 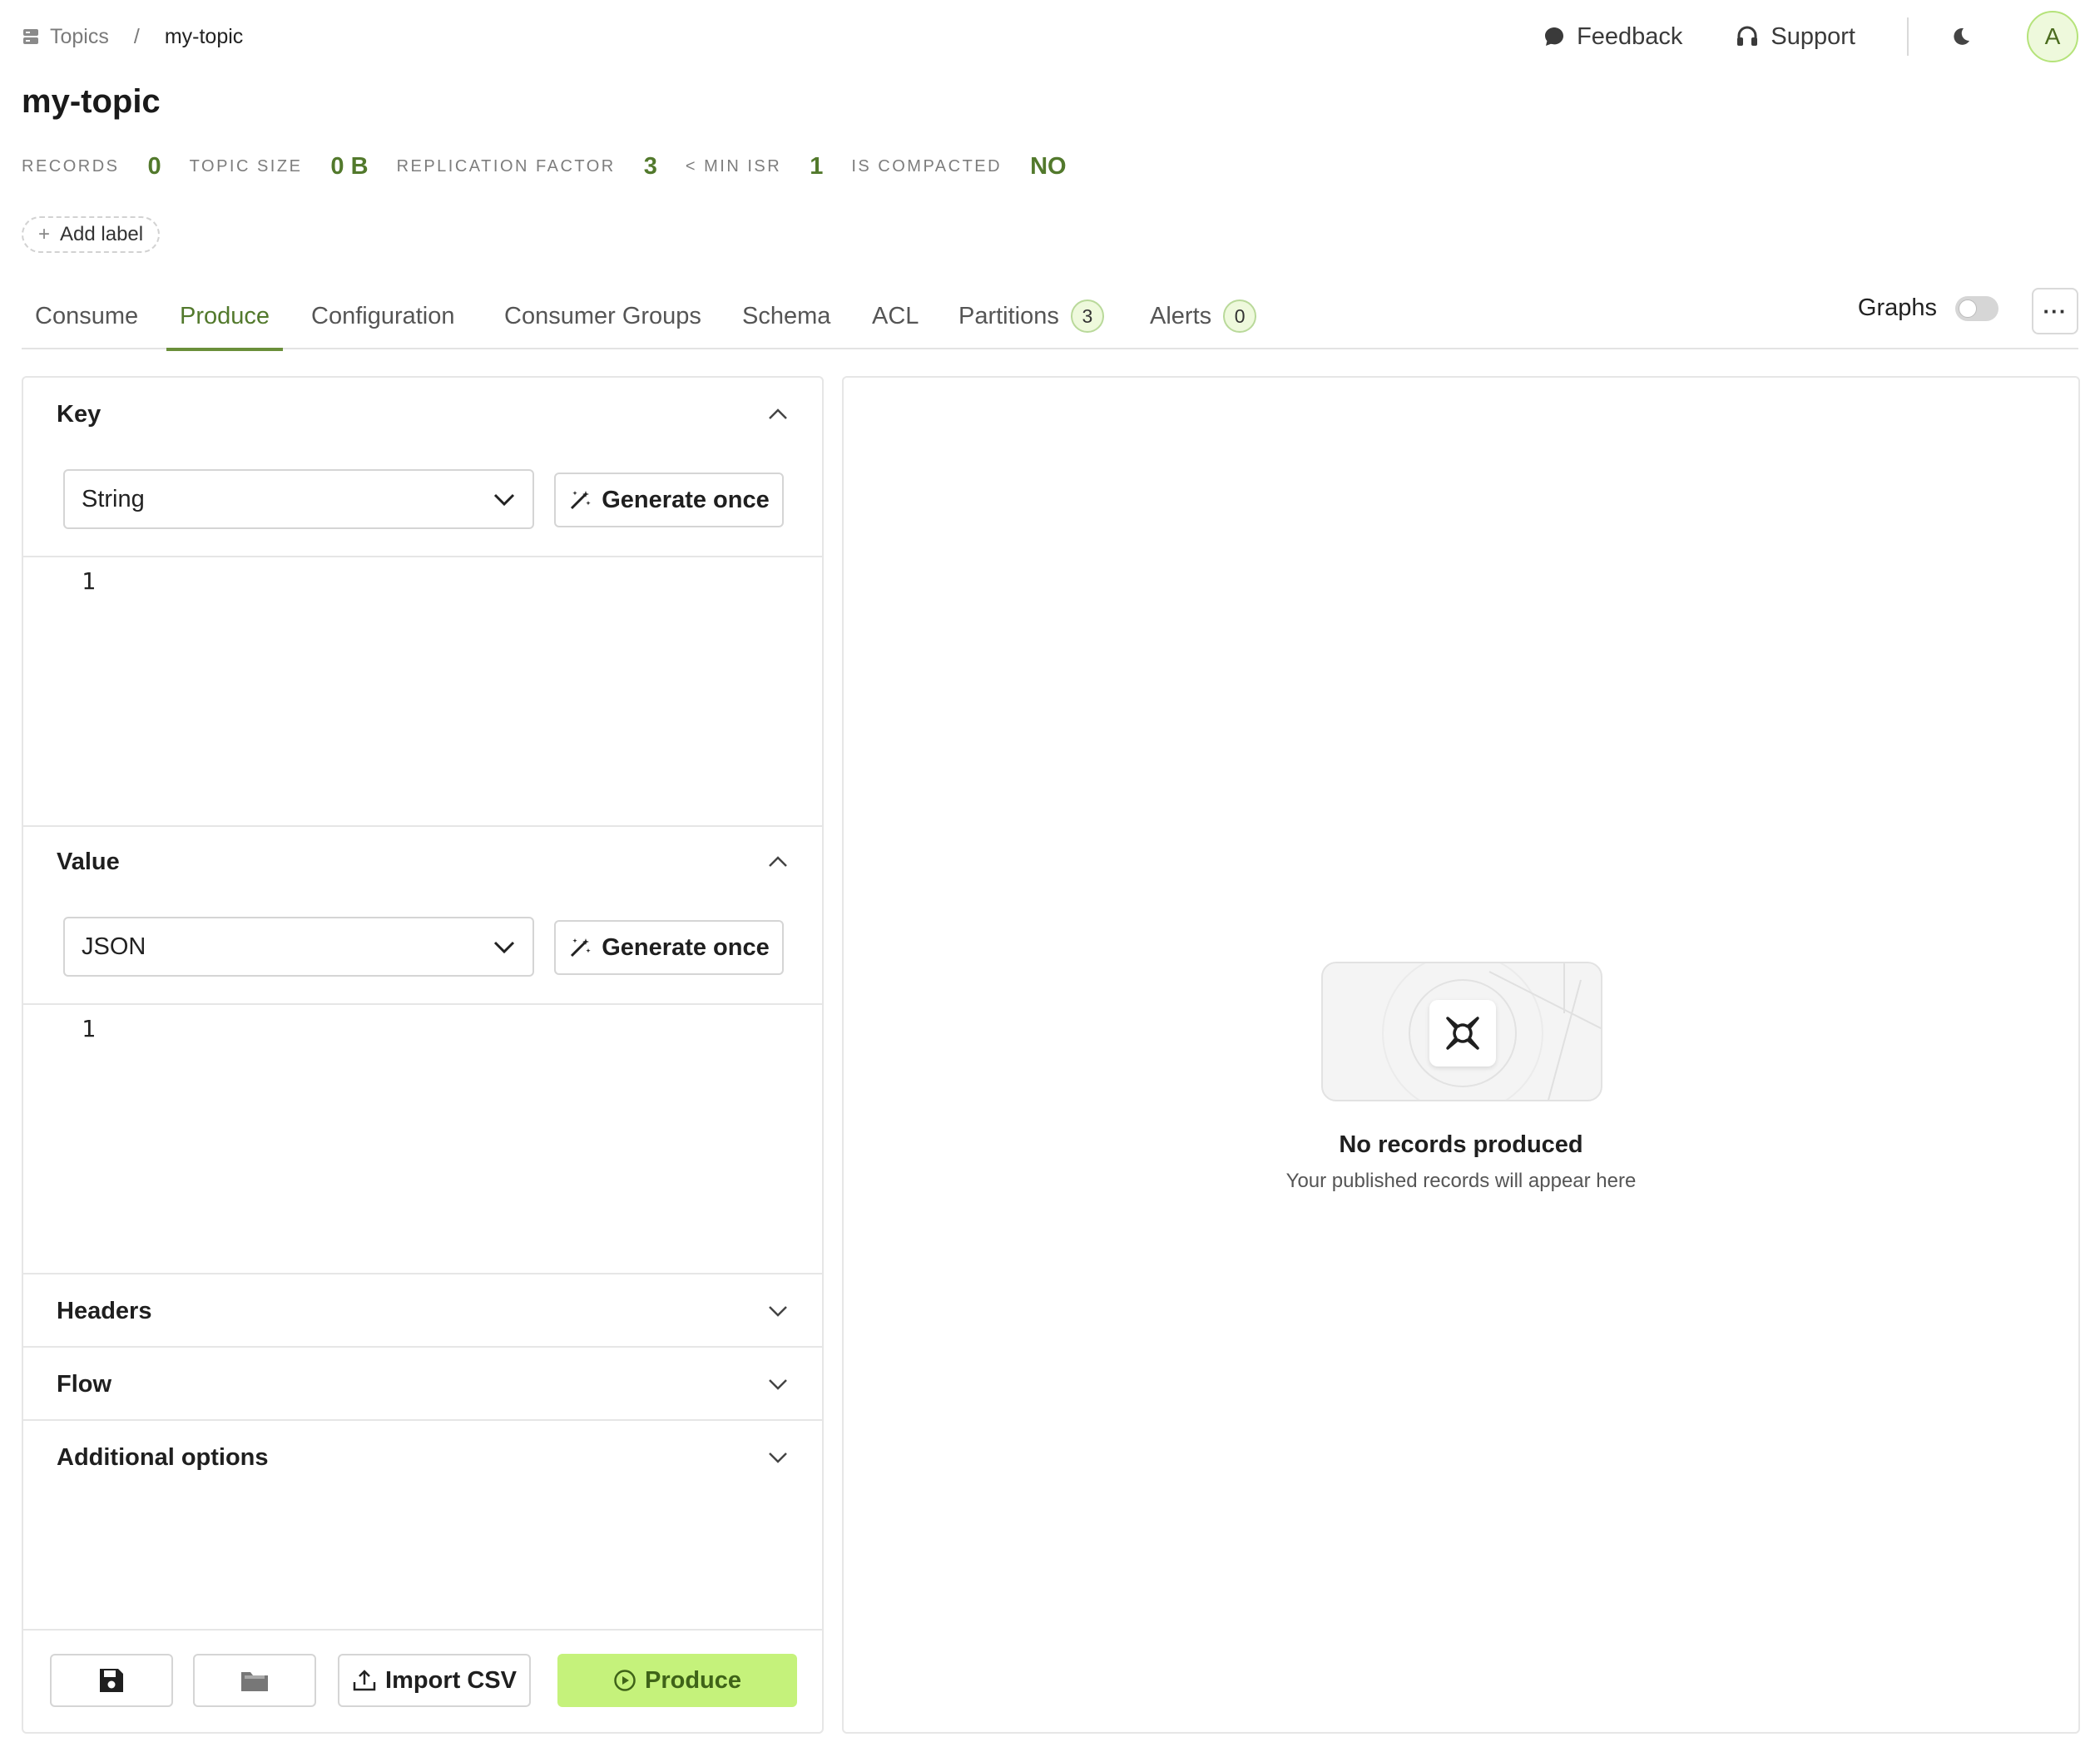 What do you see at coordinates (506, 166) in the screenshot?
I see `stat-label-replication-factor: REPLICATION FACTOR` at bounding box center [506, 166].